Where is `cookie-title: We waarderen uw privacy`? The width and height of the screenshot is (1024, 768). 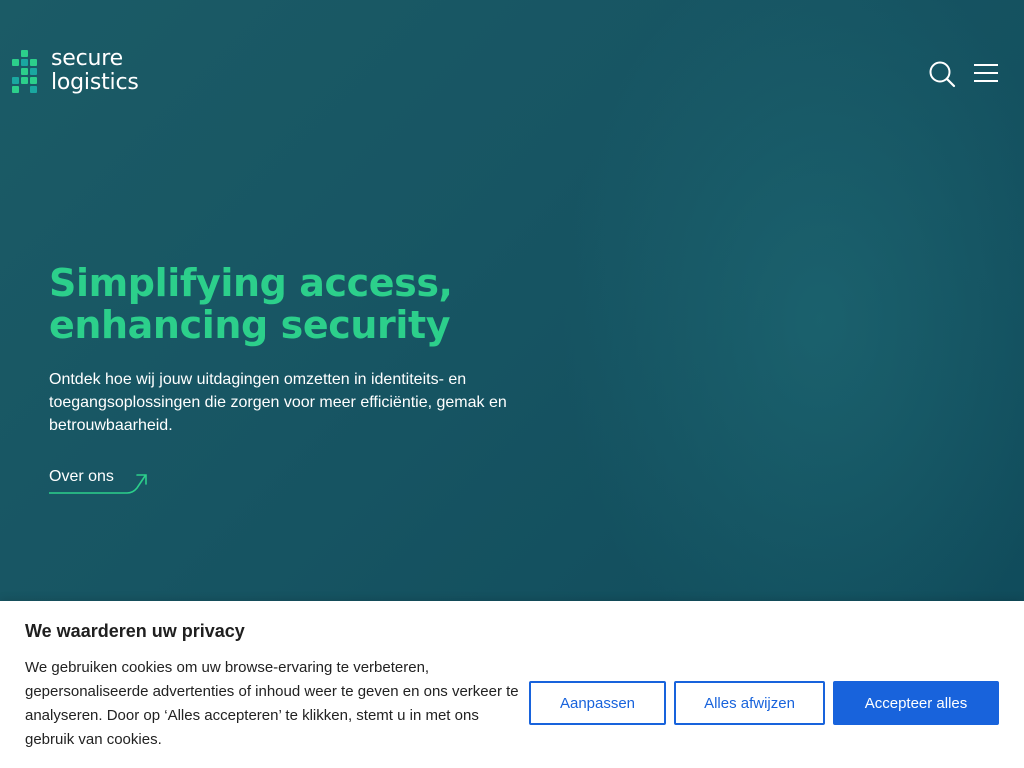
cookie-title: We waarderen uw privacy is located at coordinates (135, 631).